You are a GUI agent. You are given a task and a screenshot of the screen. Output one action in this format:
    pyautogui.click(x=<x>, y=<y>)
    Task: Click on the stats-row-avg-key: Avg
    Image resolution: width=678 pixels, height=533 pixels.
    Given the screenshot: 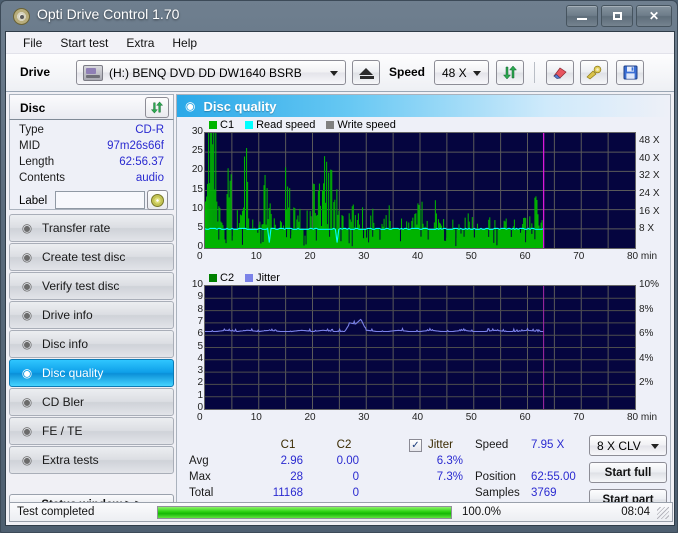 What is the action you would take?
    pyautogui.click(x=199, y=461)
    